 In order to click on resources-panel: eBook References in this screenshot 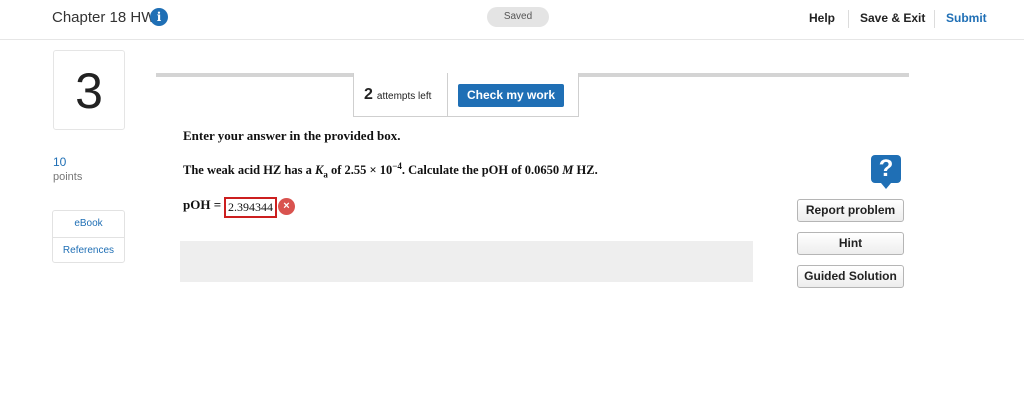, I will do `click(88, 236)`.